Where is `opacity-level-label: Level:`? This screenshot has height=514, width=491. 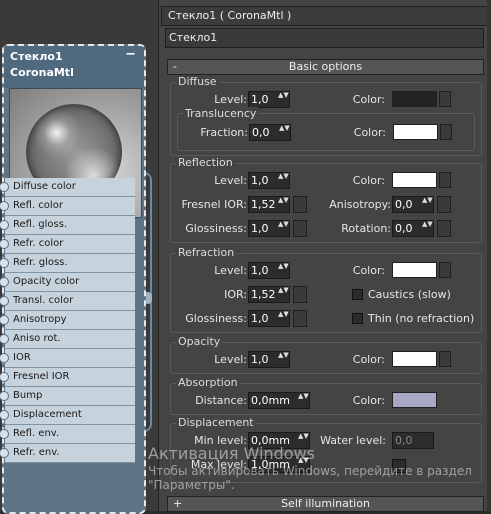 opacity-level-label: Level: is located at coordinates (230, 359).